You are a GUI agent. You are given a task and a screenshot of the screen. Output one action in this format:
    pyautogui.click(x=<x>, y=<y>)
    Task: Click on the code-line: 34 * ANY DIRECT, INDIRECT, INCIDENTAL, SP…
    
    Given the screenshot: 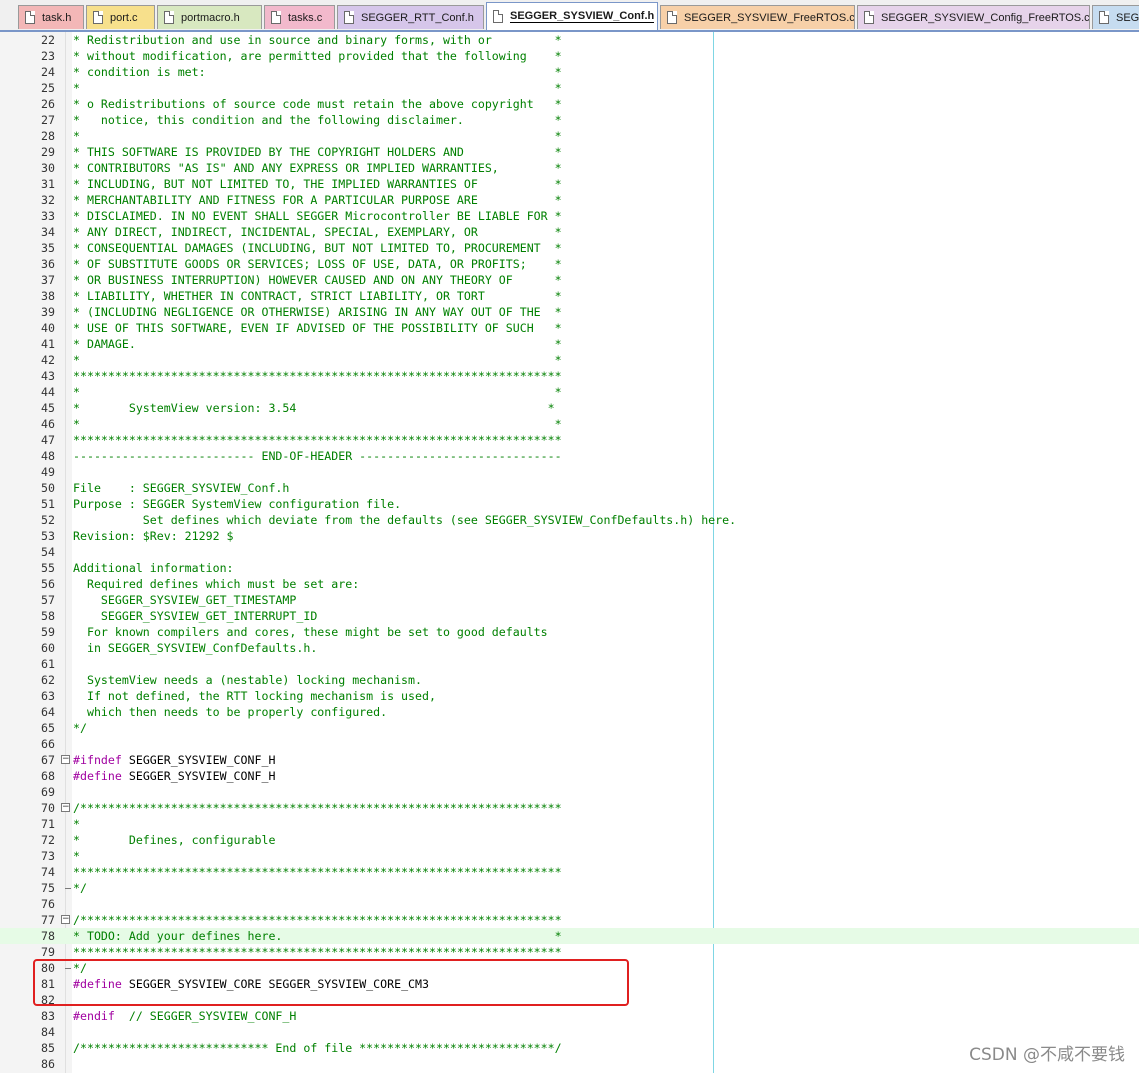 What is the action you would take?
    pyautogui.click(x=569, y=232)
    